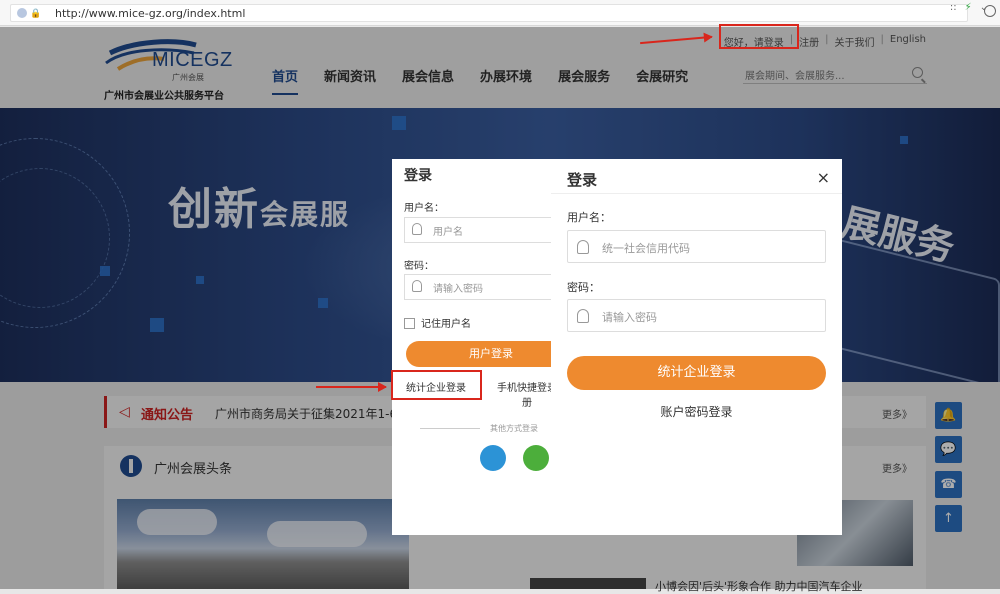 The image size is (1000, 594). Describe the element at coordinates (479, 354) in the screenshot. I see `user-login-button: 用户登录` at that location.